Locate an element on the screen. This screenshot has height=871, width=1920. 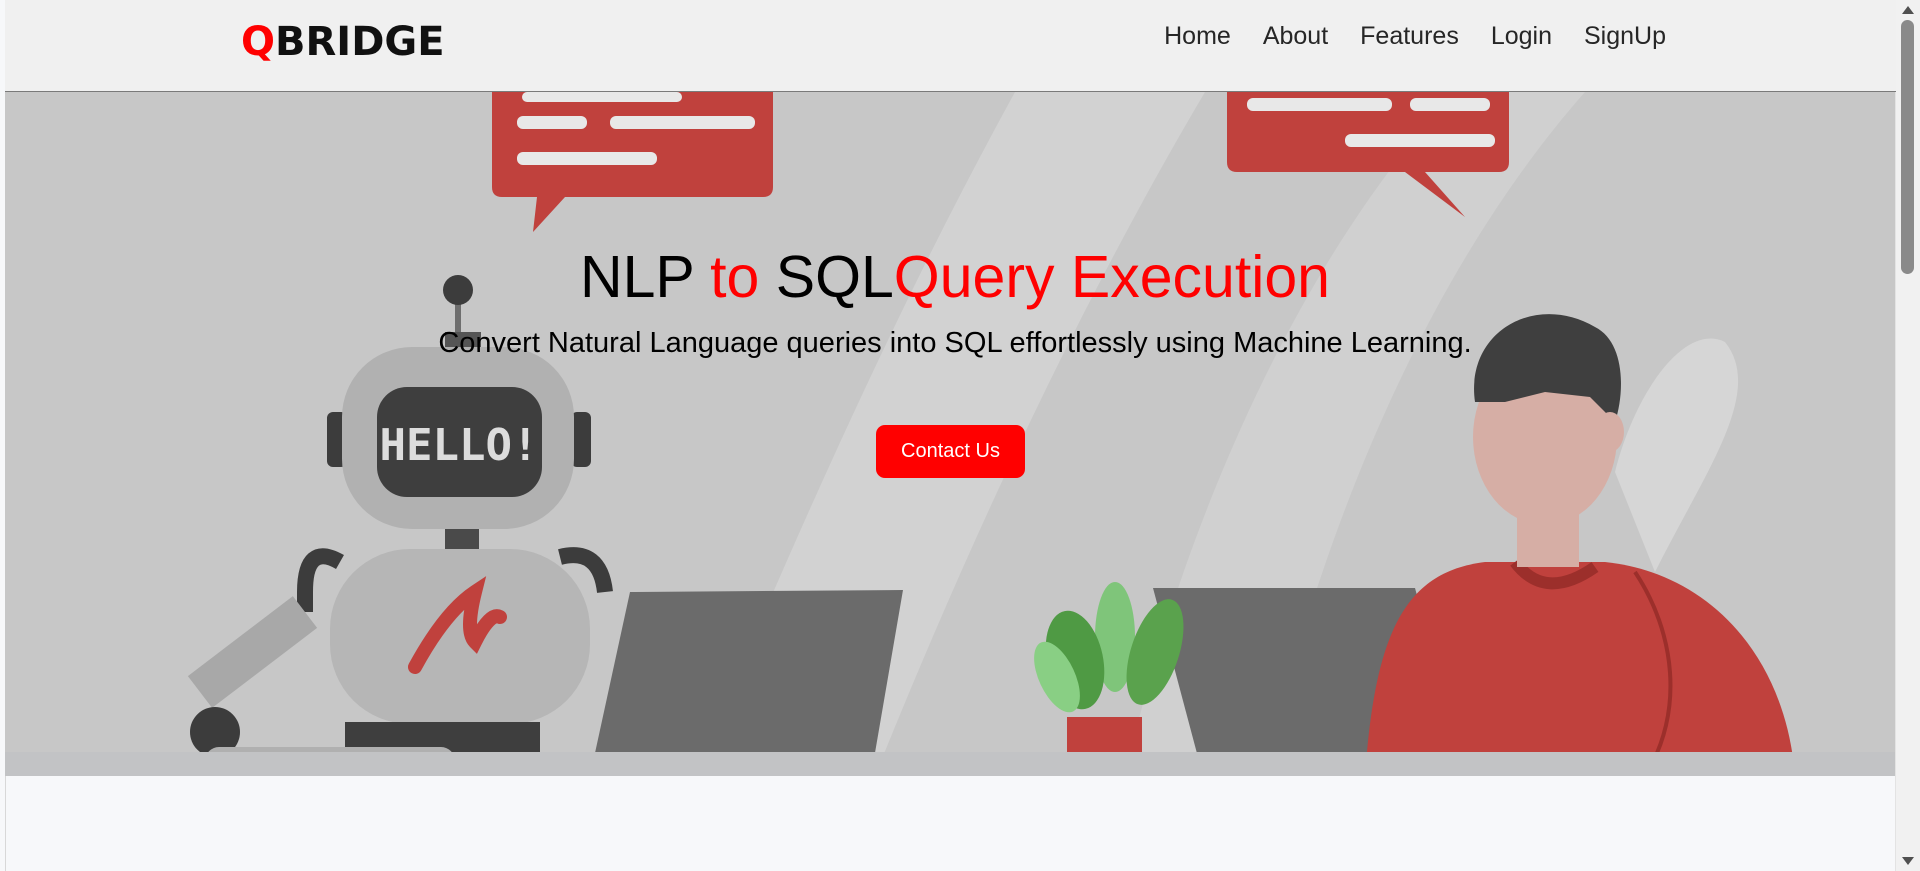
speech-bubble-left is located at coordinates (632, 162).